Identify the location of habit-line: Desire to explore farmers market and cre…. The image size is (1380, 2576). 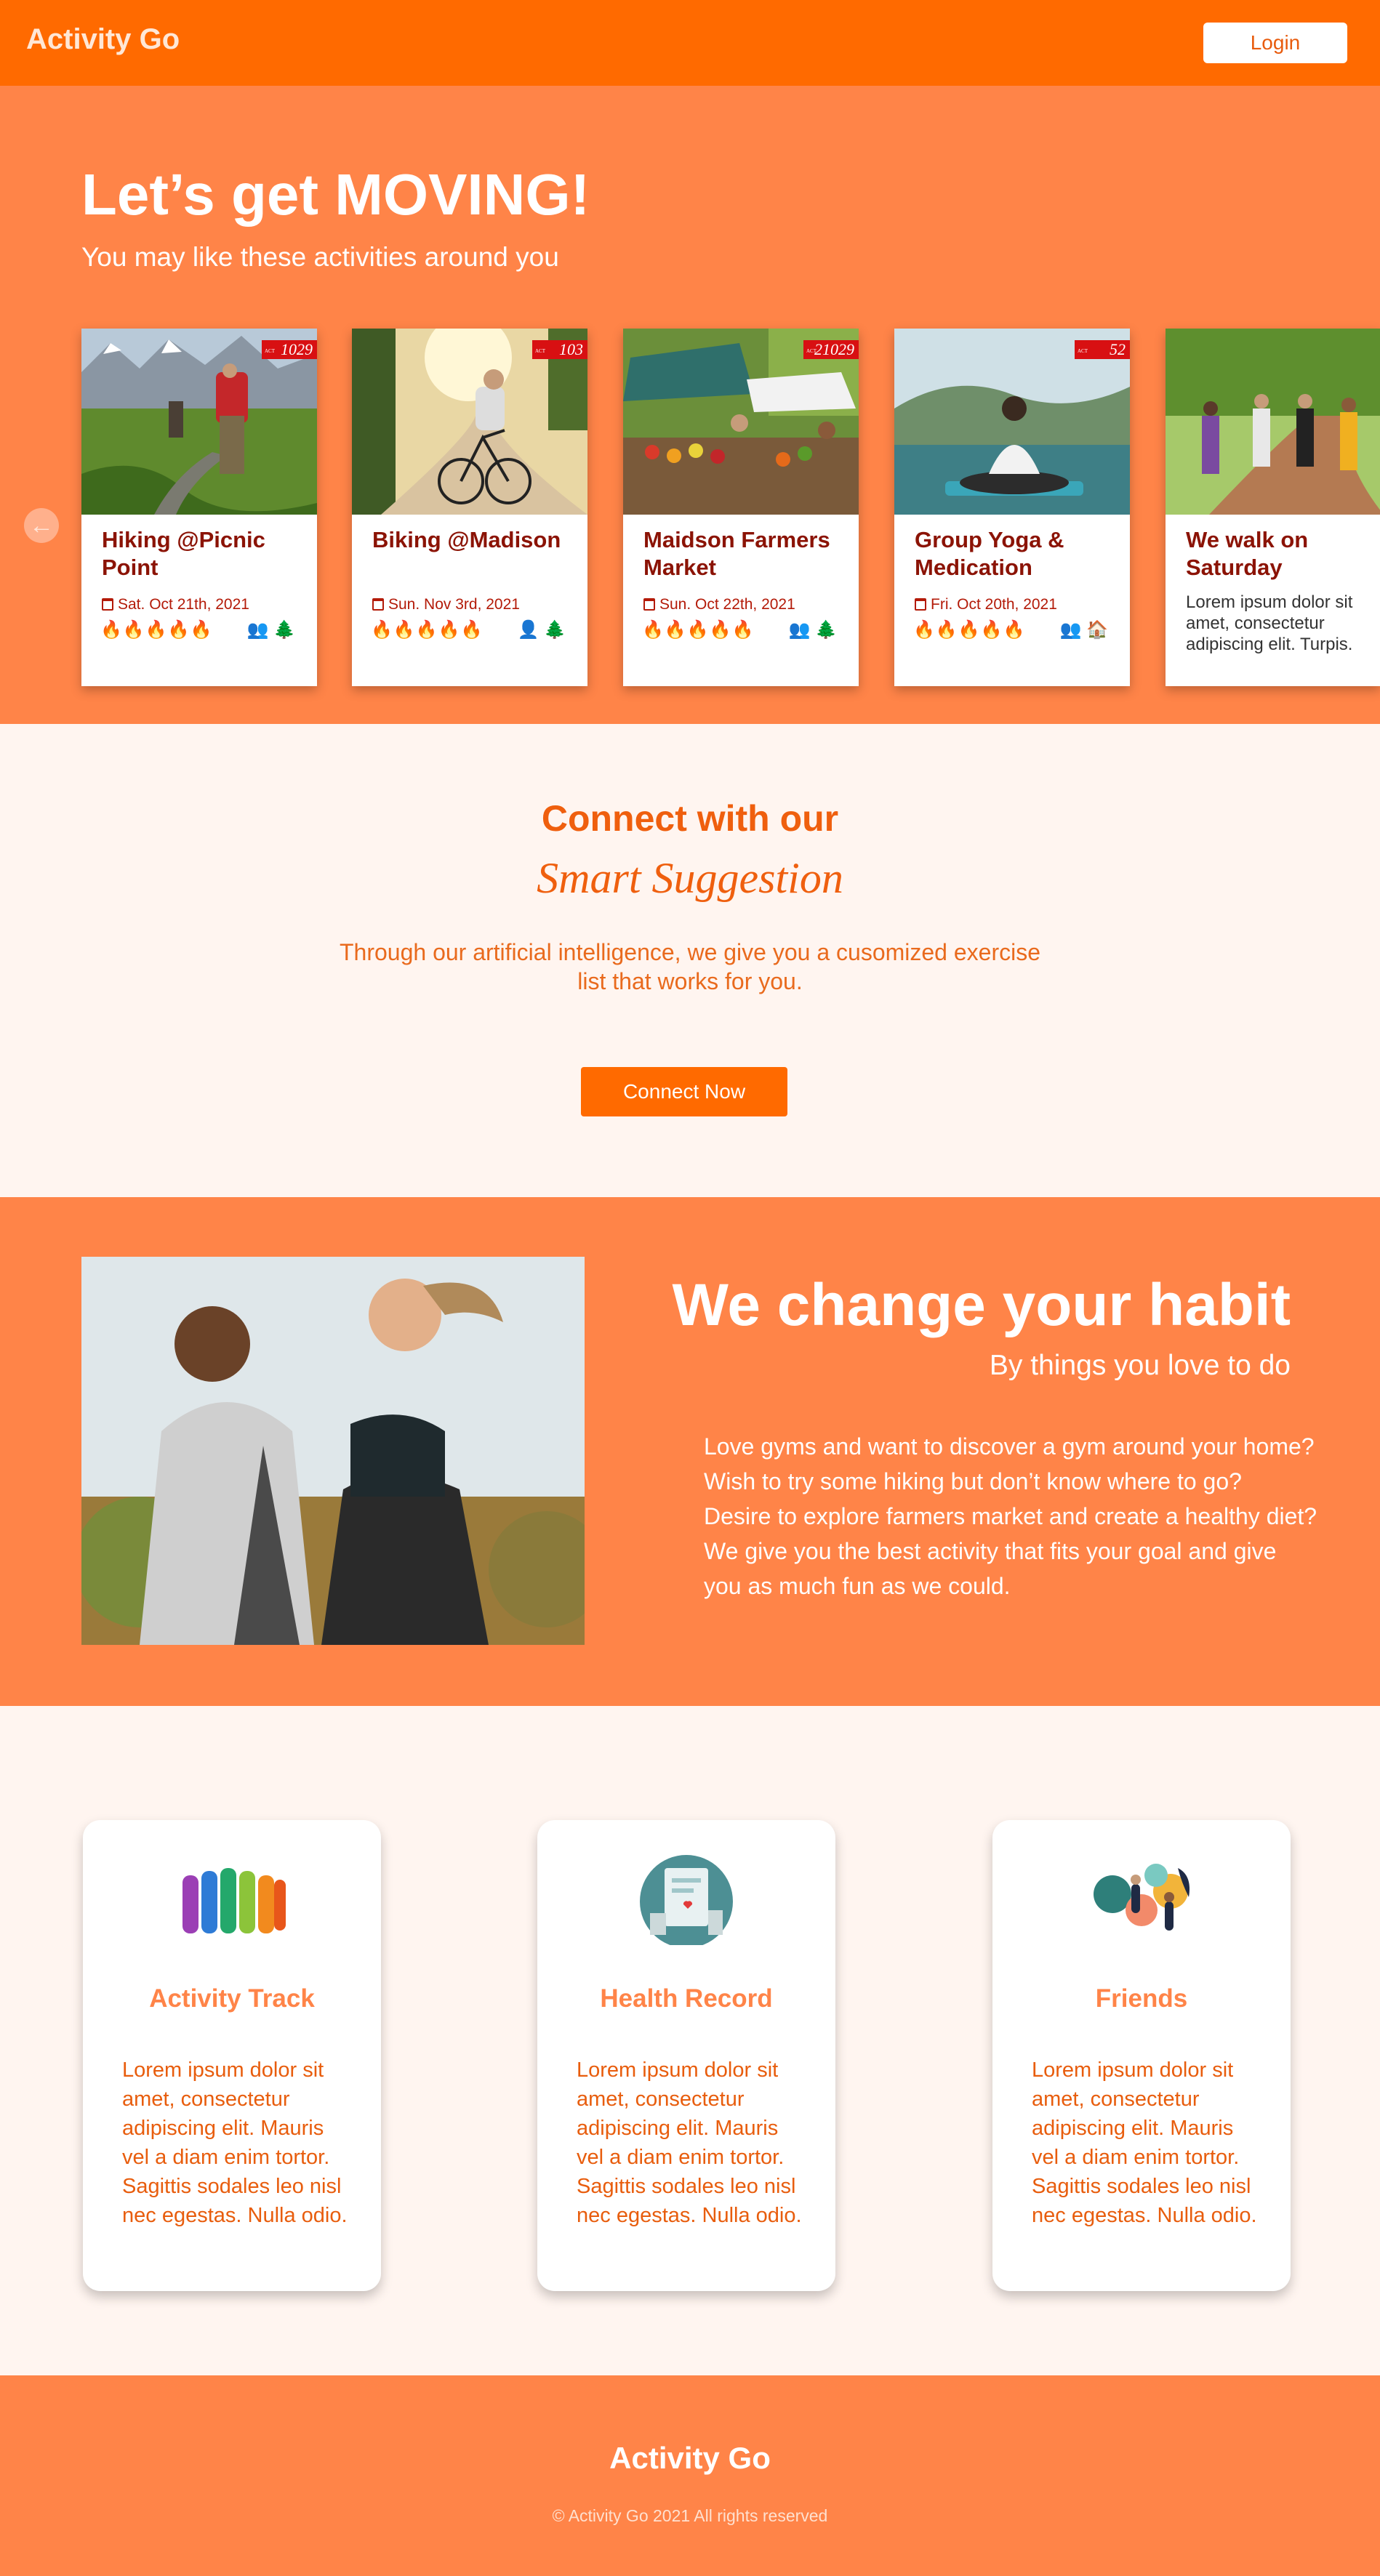
(1010, 1516).